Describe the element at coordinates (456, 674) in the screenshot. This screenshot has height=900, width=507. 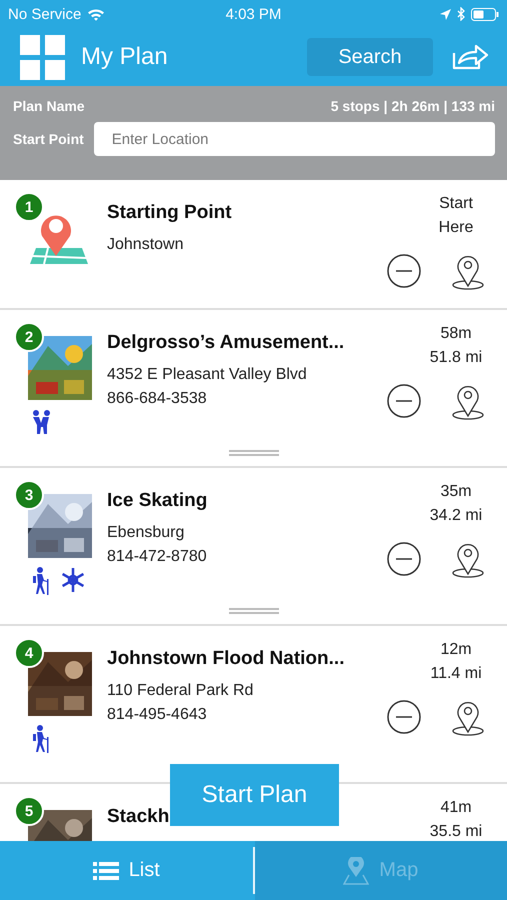
I see `distance-text: 11.4 mi` at that location.